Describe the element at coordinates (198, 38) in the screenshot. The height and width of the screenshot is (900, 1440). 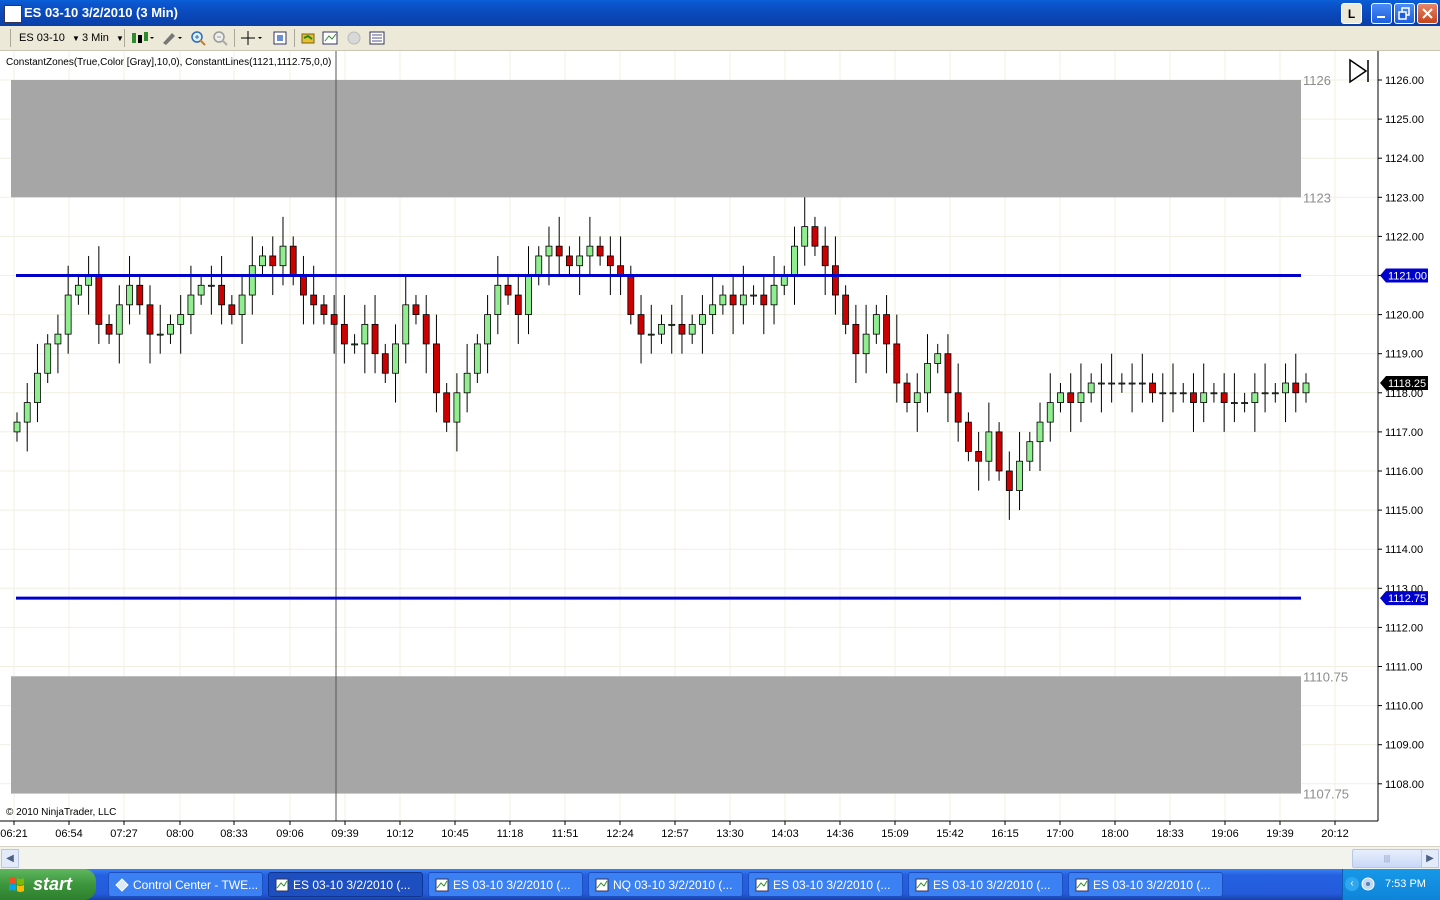
I see `zoom-in-button` at that location.